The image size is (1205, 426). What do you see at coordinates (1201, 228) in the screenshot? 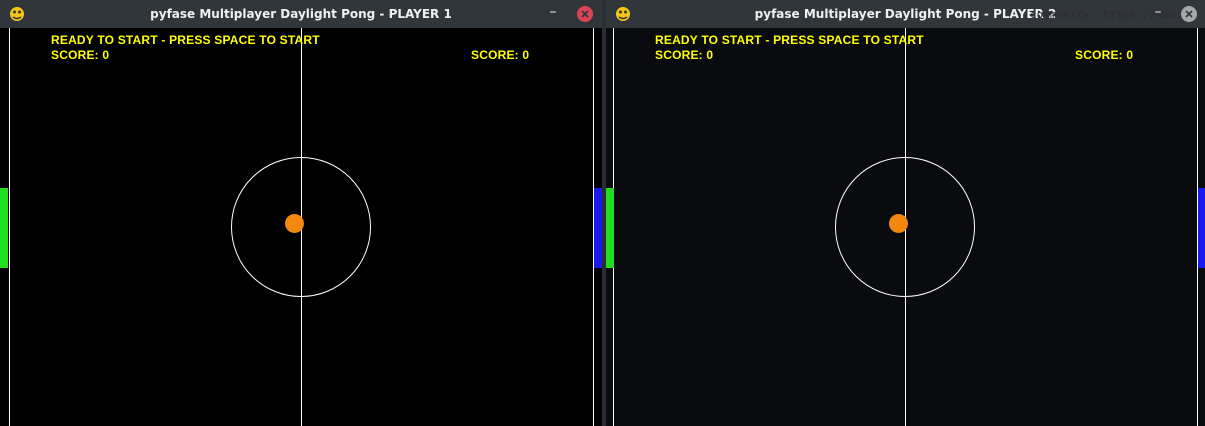
I see `right-paddle` at bounding box center [1201, 228].